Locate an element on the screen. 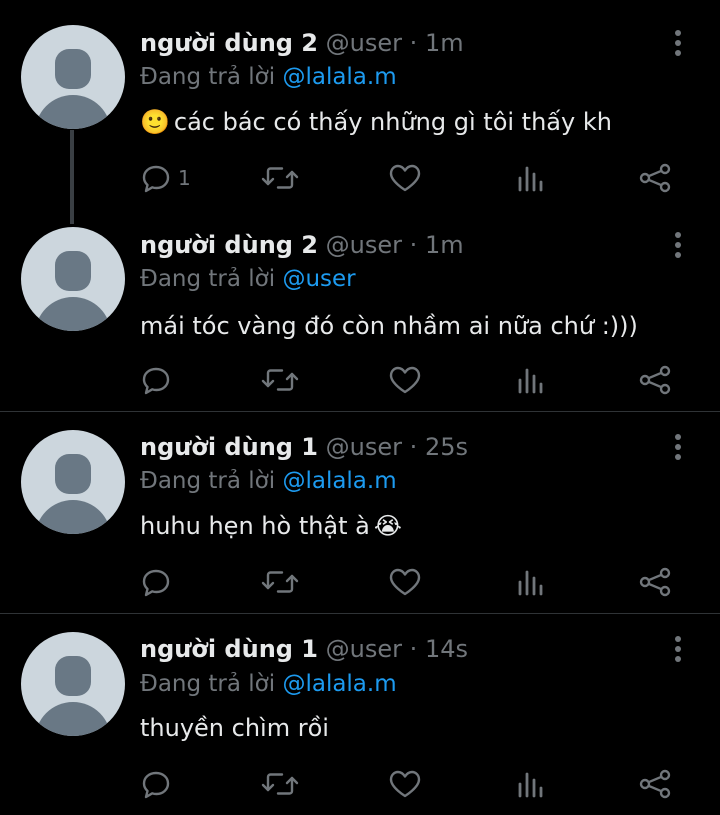 The width and height of the screenshot is (720, 815). tweet-text: 🙂 các bác có thấy những gì tôi thấy kh is located at coordinates (376, 122).